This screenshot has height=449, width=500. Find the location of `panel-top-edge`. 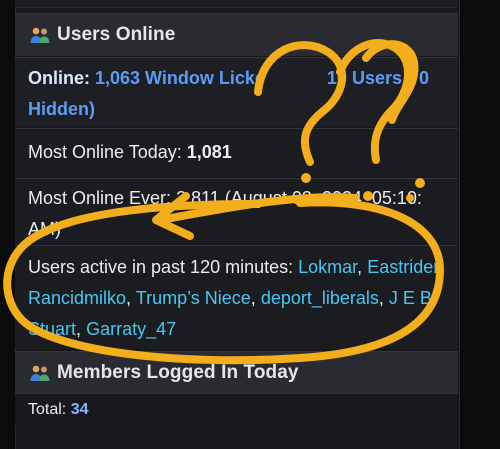

panel-top-edge is located at coordinates (236, 4).